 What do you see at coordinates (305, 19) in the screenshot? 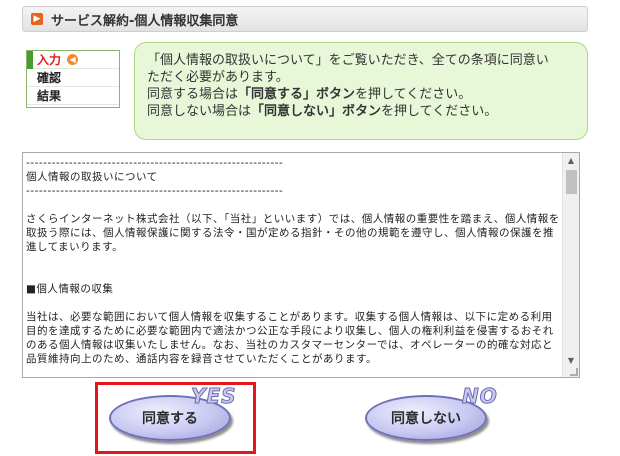
I see `page-header: ▶ サービス解約-個人情報収集同意` at bounding box center [305, 19].